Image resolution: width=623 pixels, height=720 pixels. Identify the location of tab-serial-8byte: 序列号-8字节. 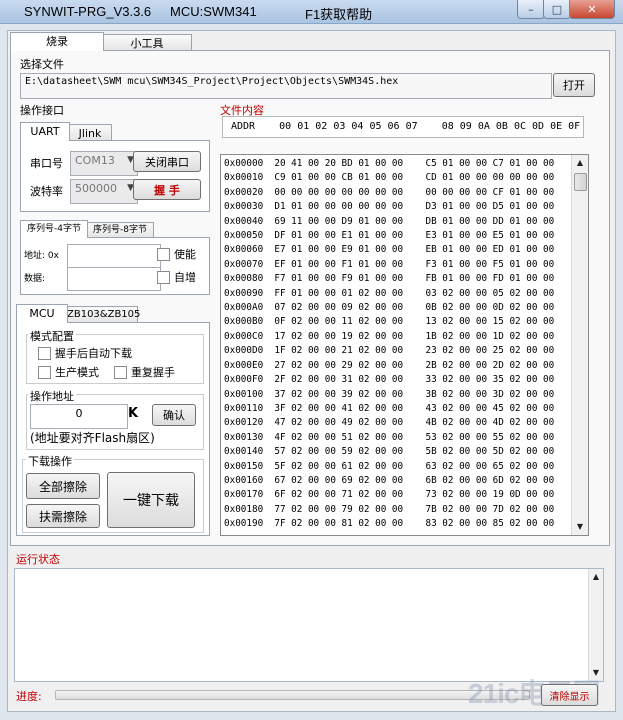
(120, 230).